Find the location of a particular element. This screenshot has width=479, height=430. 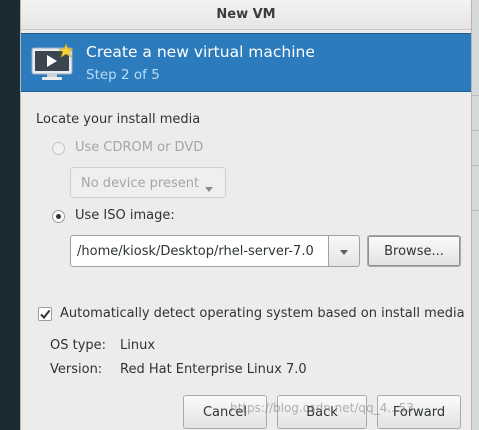

iso-history-dropdown is located at coordinates (344, 251).